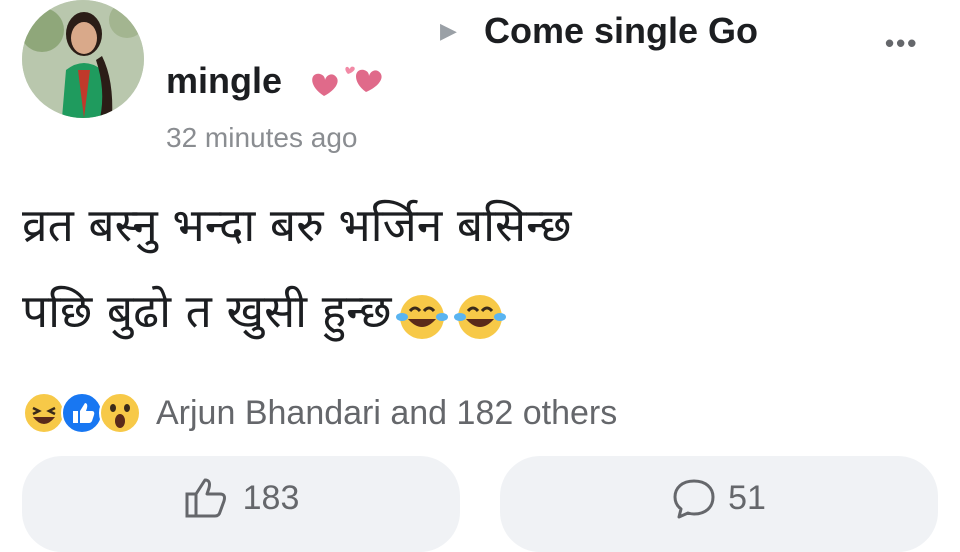 This screenshot has width=960, height=552. Describe the element at coordinates (901, 43) in the screenshot. I see `more-options-icon: •••` at that location.